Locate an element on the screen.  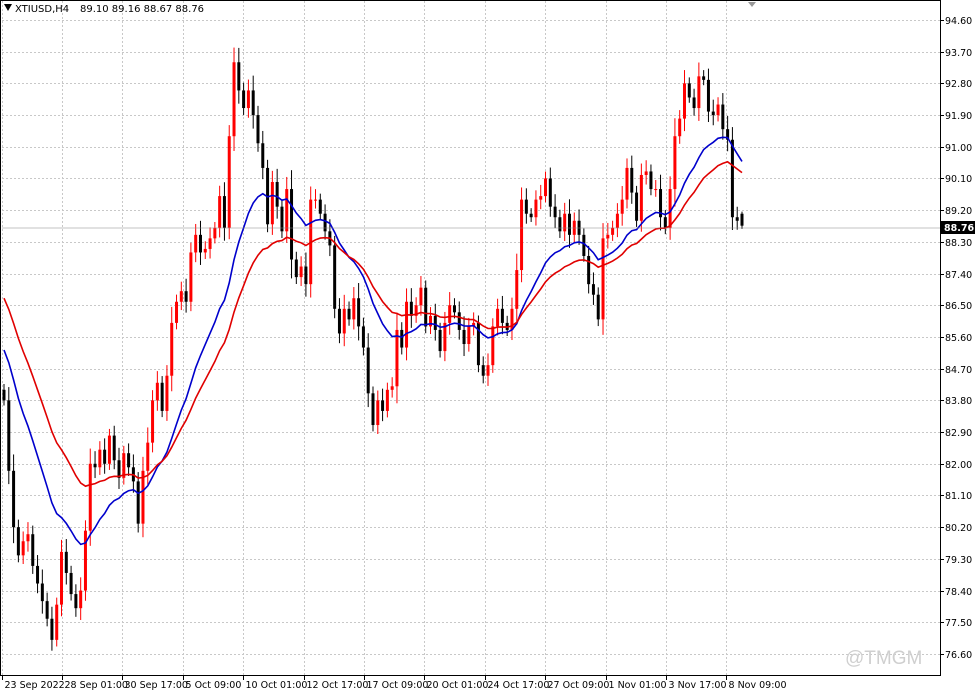
y-tick-label: 93.70 is located at coordinates (958, 53).